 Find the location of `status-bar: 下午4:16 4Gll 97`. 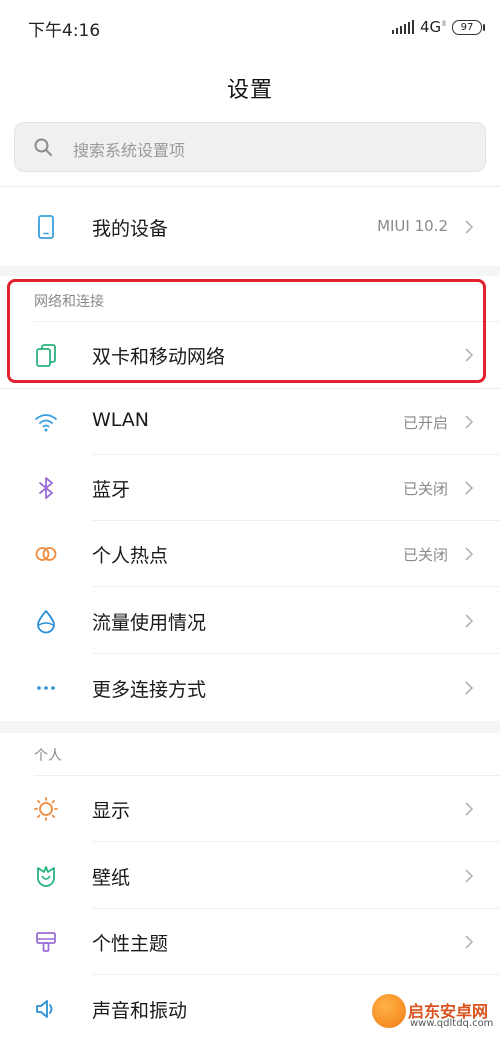

status-bar: 下午4:16 4Gll 97 is located at coordinates (250, 28).